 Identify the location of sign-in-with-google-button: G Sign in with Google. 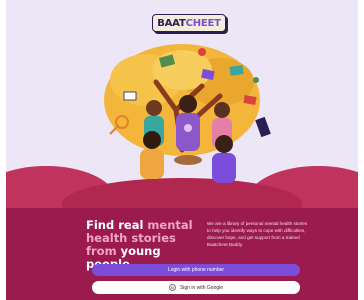
(196, 287).